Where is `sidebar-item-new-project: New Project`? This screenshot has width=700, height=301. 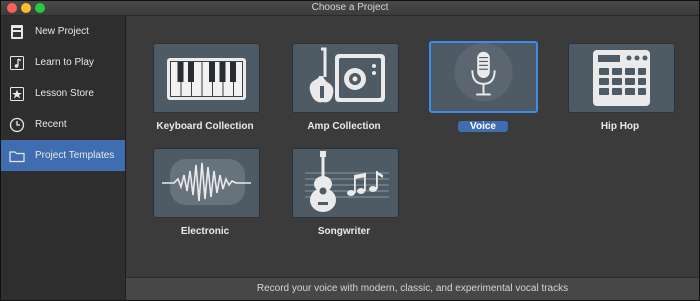 sidebar-item-new-project: New Project is located at coordinates (63, 31).